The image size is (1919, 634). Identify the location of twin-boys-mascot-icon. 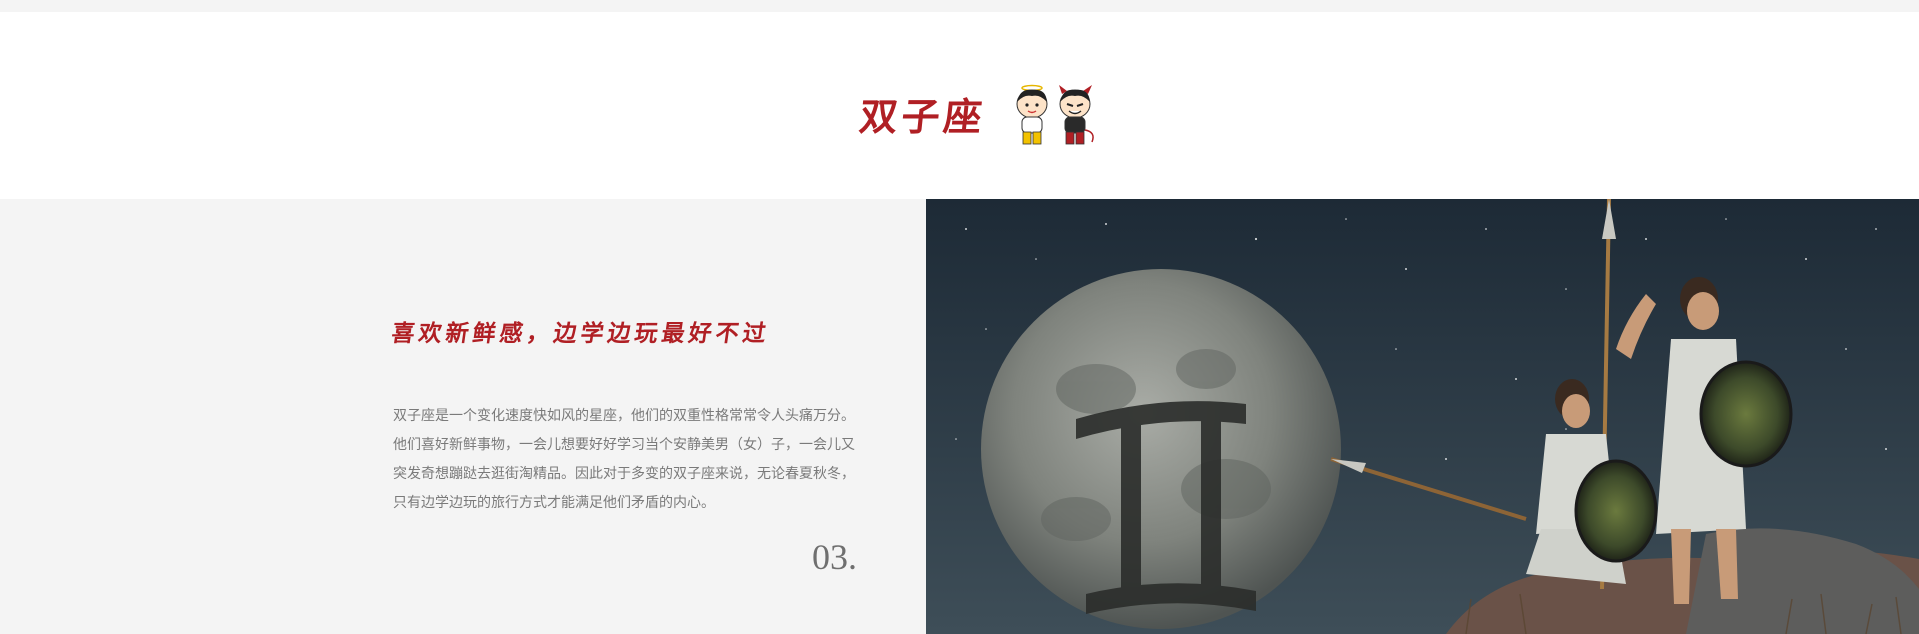
(1055, 114).